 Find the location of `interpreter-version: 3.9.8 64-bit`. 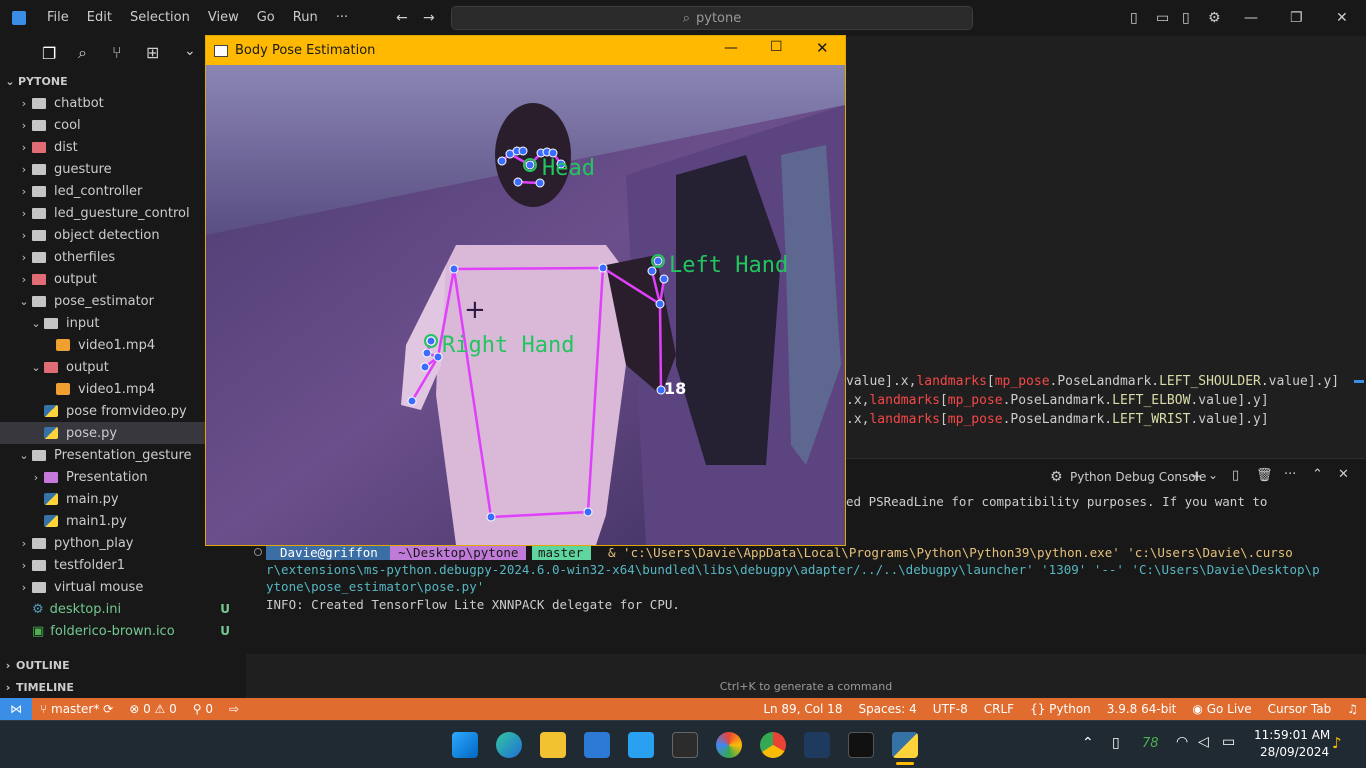

interpreter-version: 3.9.8 64-bit is located at coordinates (1142, 709).